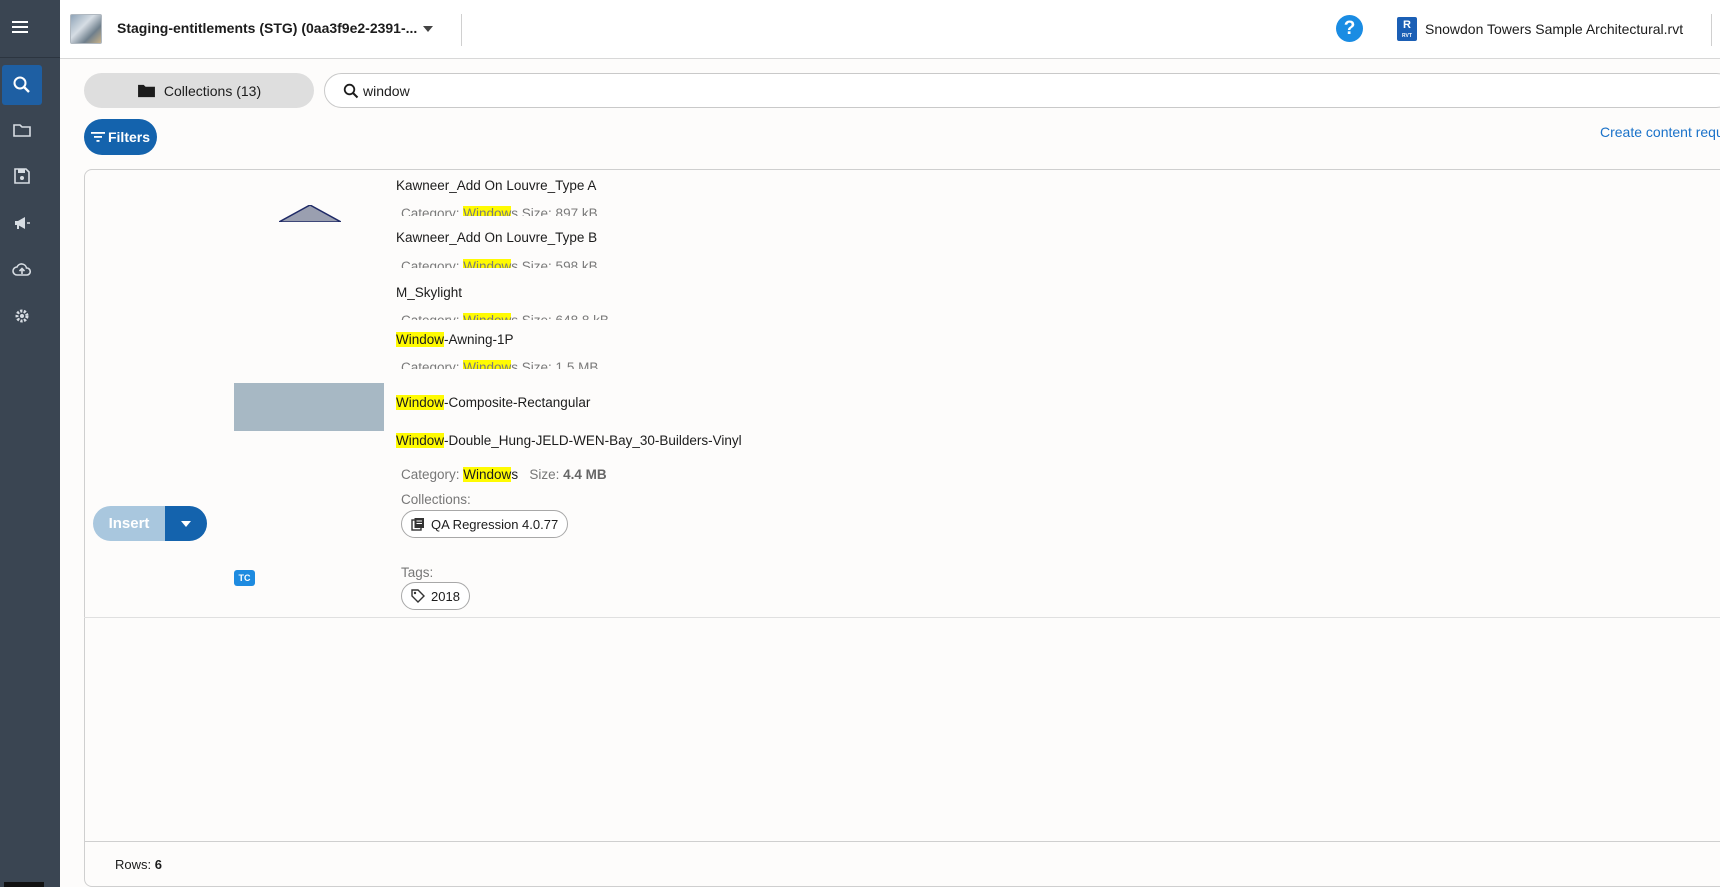 The image size is (1720, 887). I want to click on collections-label: Collections (13), so click(212, 90).